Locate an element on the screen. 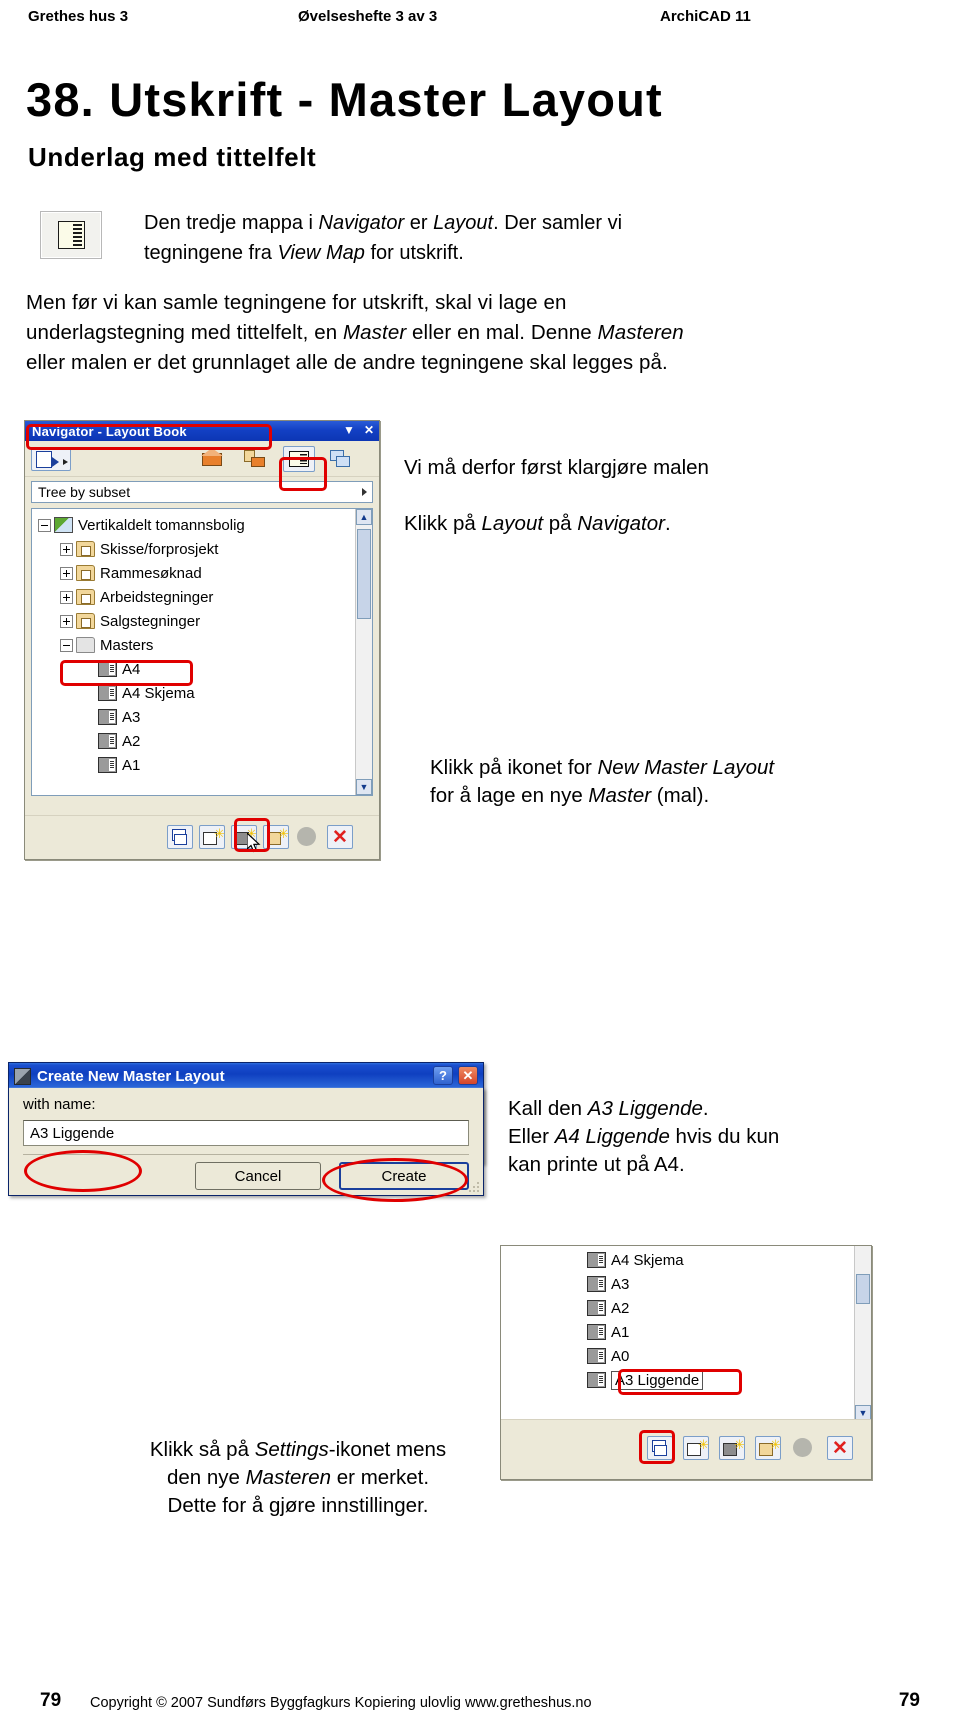 This screenshot has height=1733, width=960. page-subtitle: Underlag med tittelfelt is located at coordinates (172, 157).